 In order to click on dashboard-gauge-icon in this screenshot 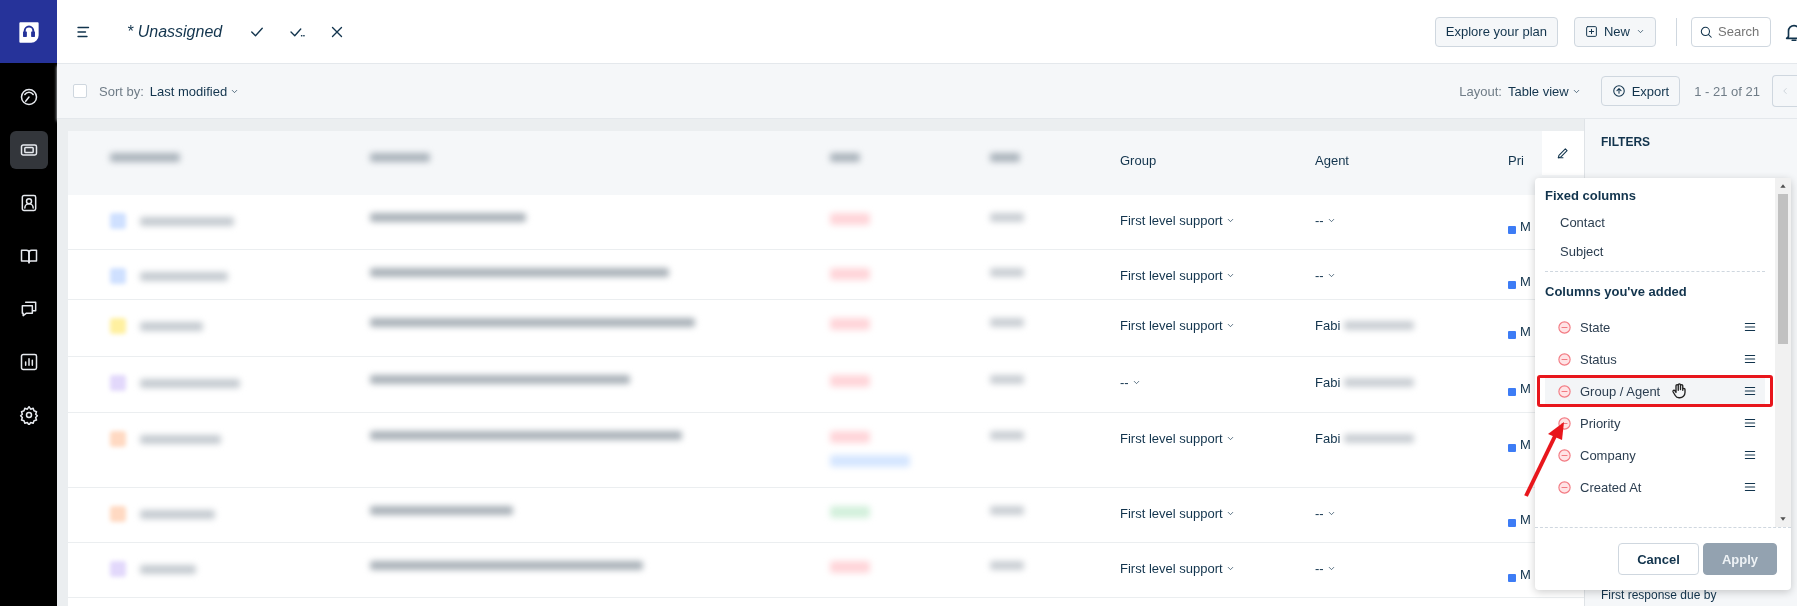, I will do `click(28, 97)`.